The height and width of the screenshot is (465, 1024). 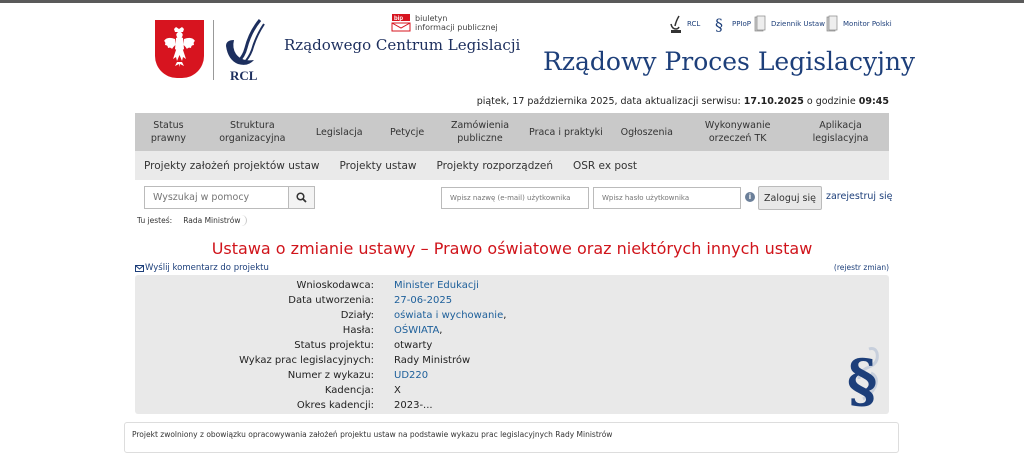 What do you see at coordinates (512, 285) in the screenshot?
I see `detail-row-wnioskodawca: Wnioskodawca: Minister Edukacji` at bounding box center [512, 285].